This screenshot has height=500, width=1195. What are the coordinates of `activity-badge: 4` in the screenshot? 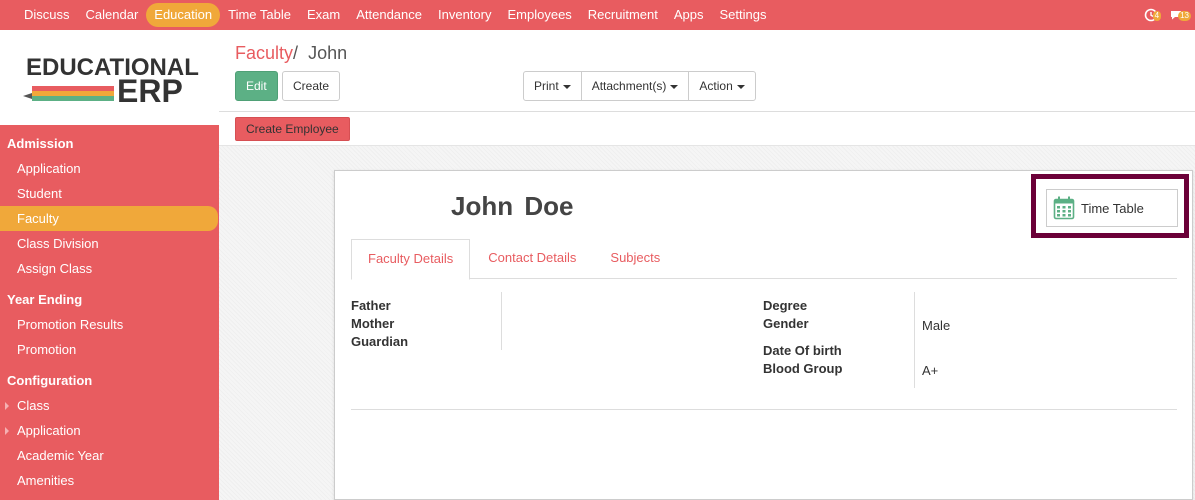 It's located at (1157, 16).